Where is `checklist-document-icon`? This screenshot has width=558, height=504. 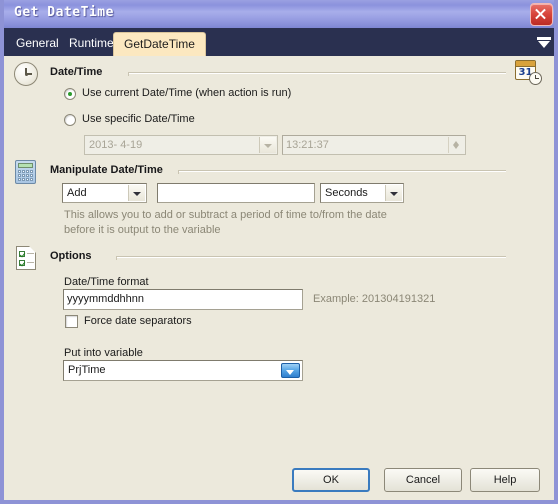 checklist-document-icon is located at coordinates (29, 259).